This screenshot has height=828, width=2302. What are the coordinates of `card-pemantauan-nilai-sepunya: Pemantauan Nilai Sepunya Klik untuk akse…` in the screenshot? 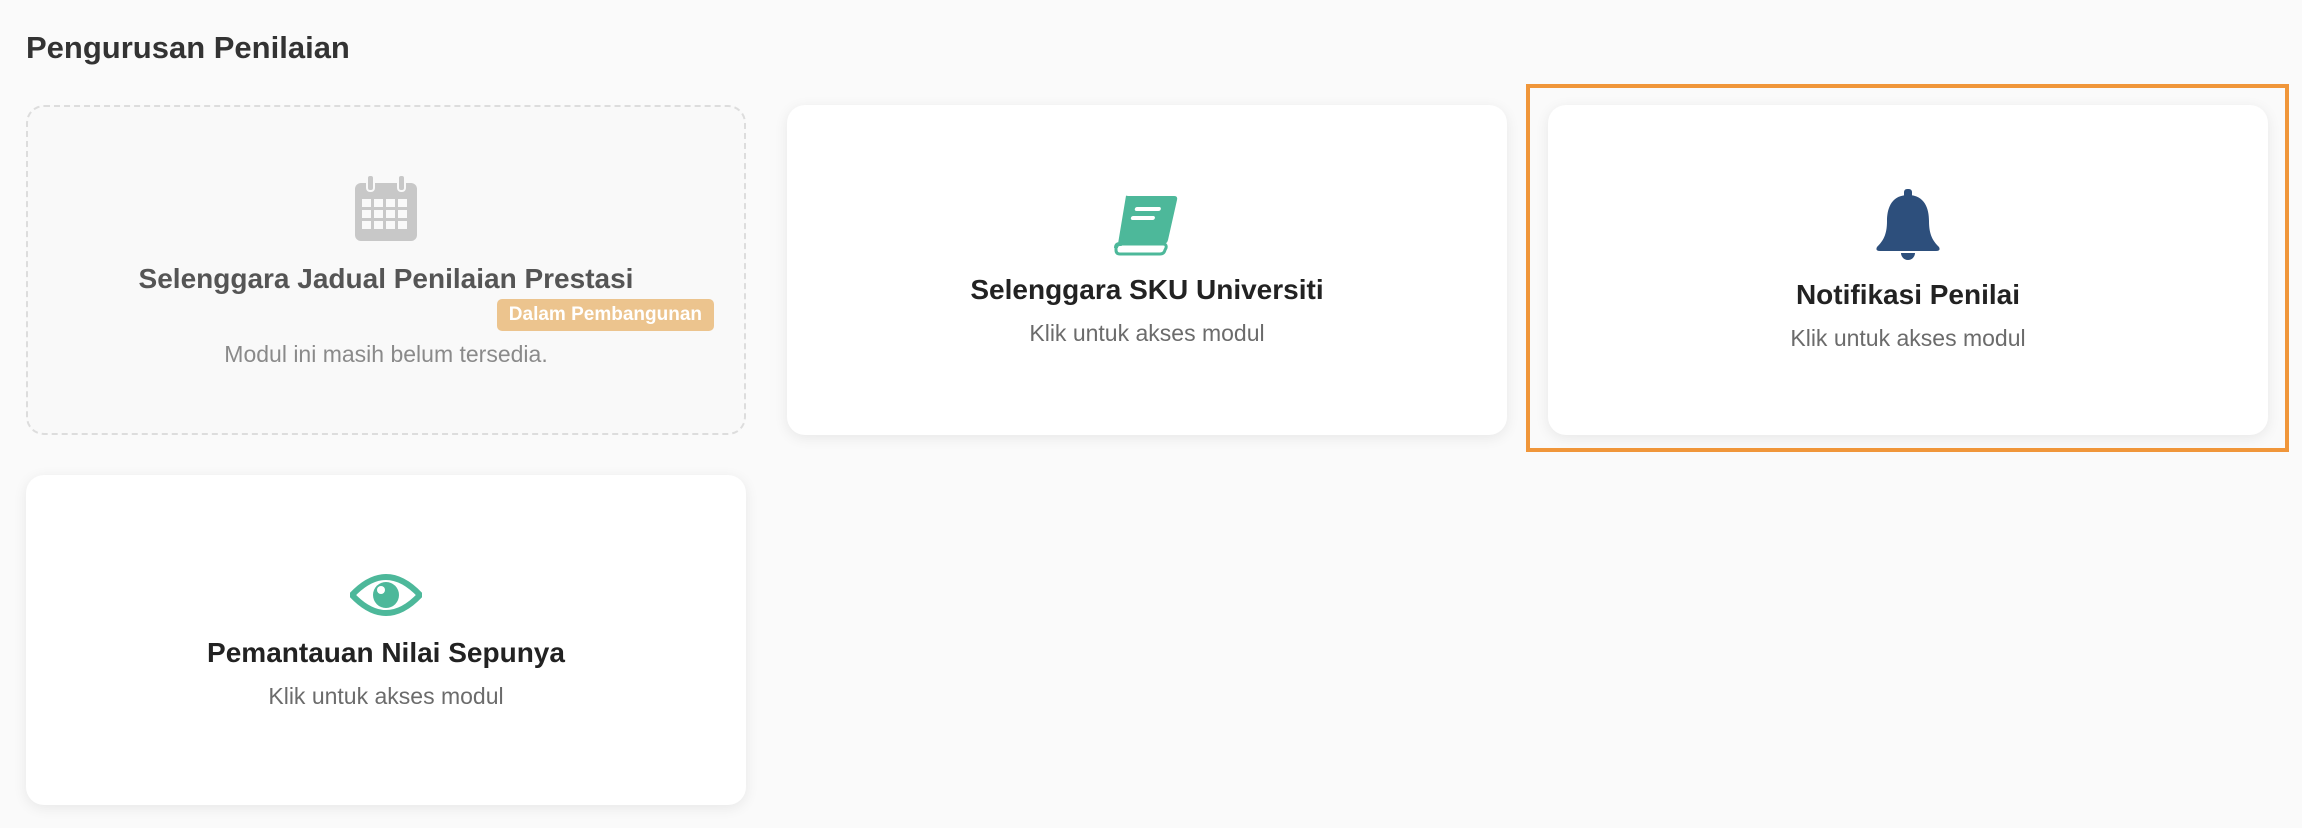 It's located at (386, 640).